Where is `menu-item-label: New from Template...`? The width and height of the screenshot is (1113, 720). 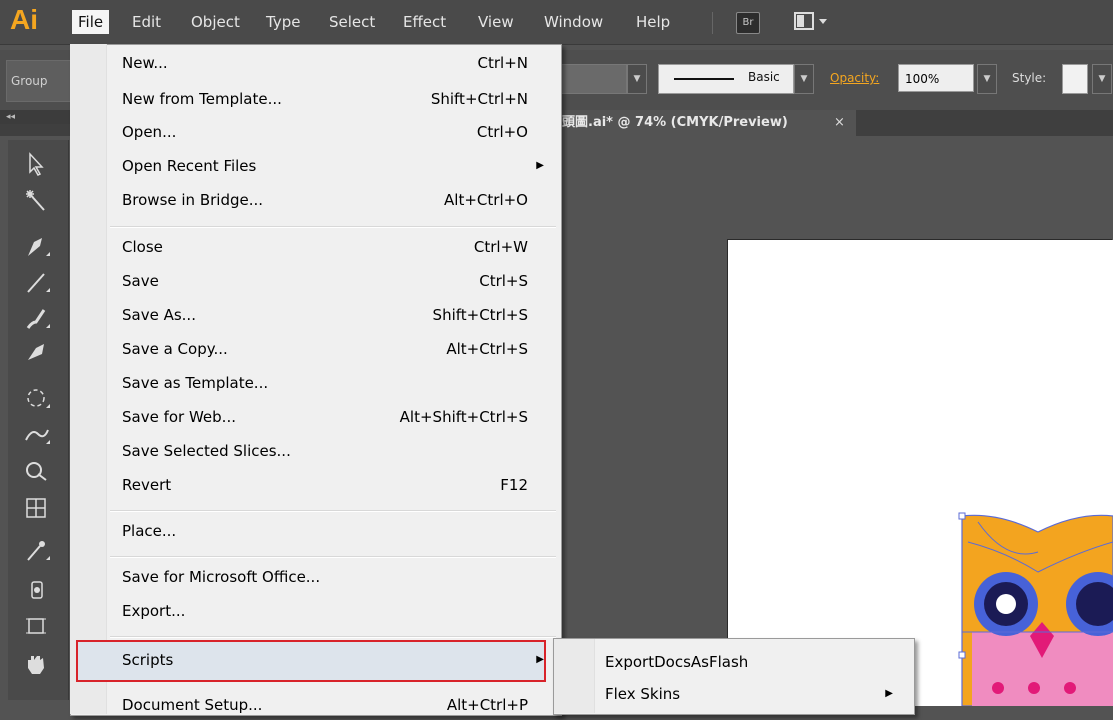 menu-item-label: New from Template... is located at coordinates (202, 99).